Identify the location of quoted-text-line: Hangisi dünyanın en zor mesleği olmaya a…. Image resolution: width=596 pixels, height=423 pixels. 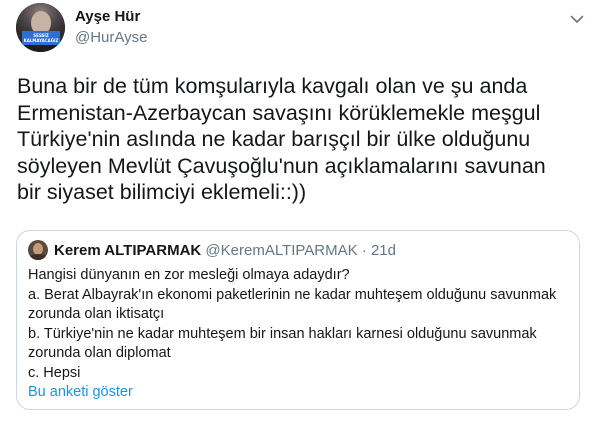
(189, 275).